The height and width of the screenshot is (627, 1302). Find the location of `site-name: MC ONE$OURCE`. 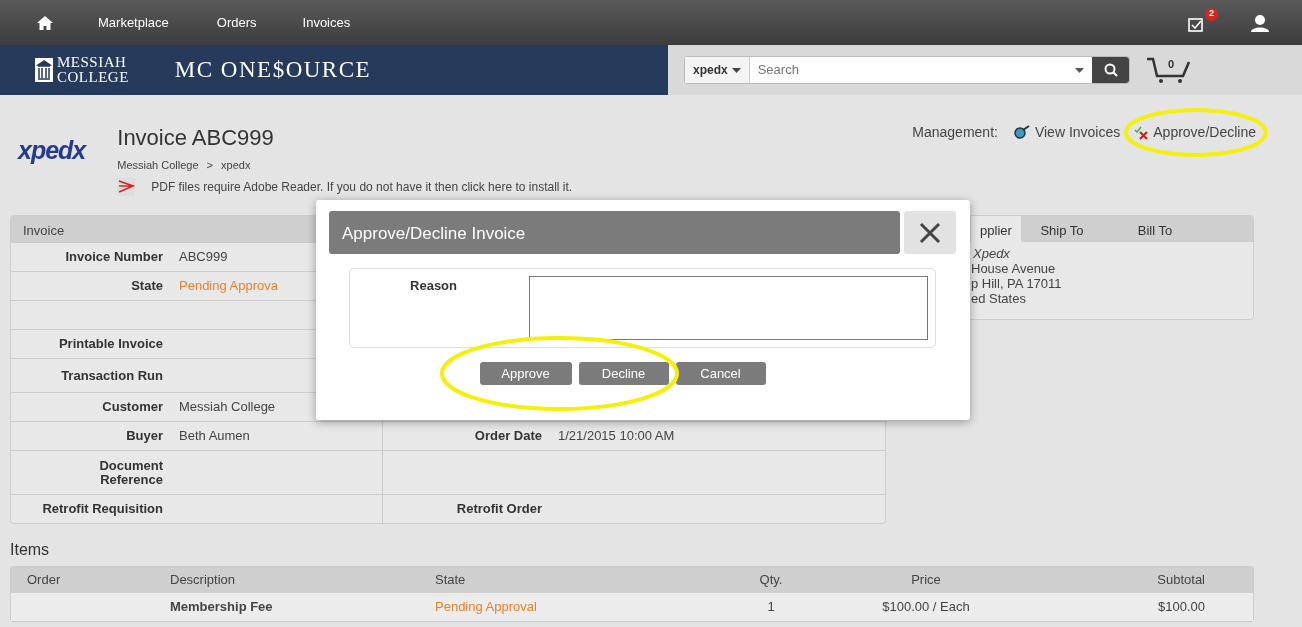

site-name: MC ONE$OURCE is located at coordinates (273, 69).